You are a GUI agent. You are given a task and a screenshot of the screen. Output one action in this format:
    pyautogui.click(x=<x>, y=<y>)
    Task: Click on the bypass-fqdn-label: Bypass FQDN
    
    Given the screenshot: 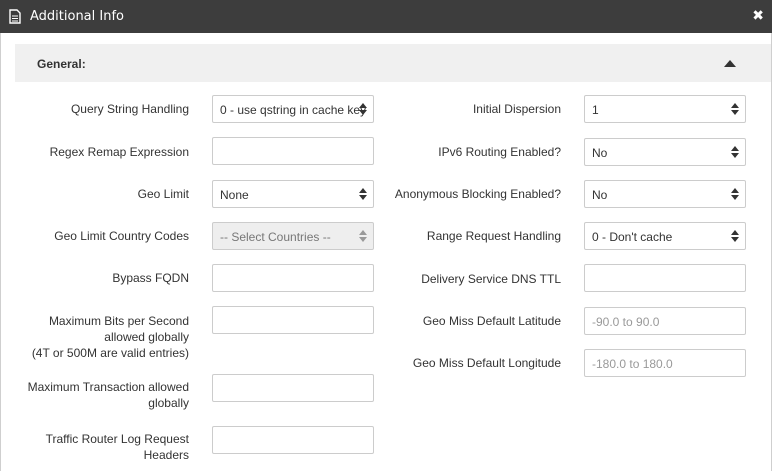 What is the action you would take?
    pyautogui.click(x=150, y=278)
    